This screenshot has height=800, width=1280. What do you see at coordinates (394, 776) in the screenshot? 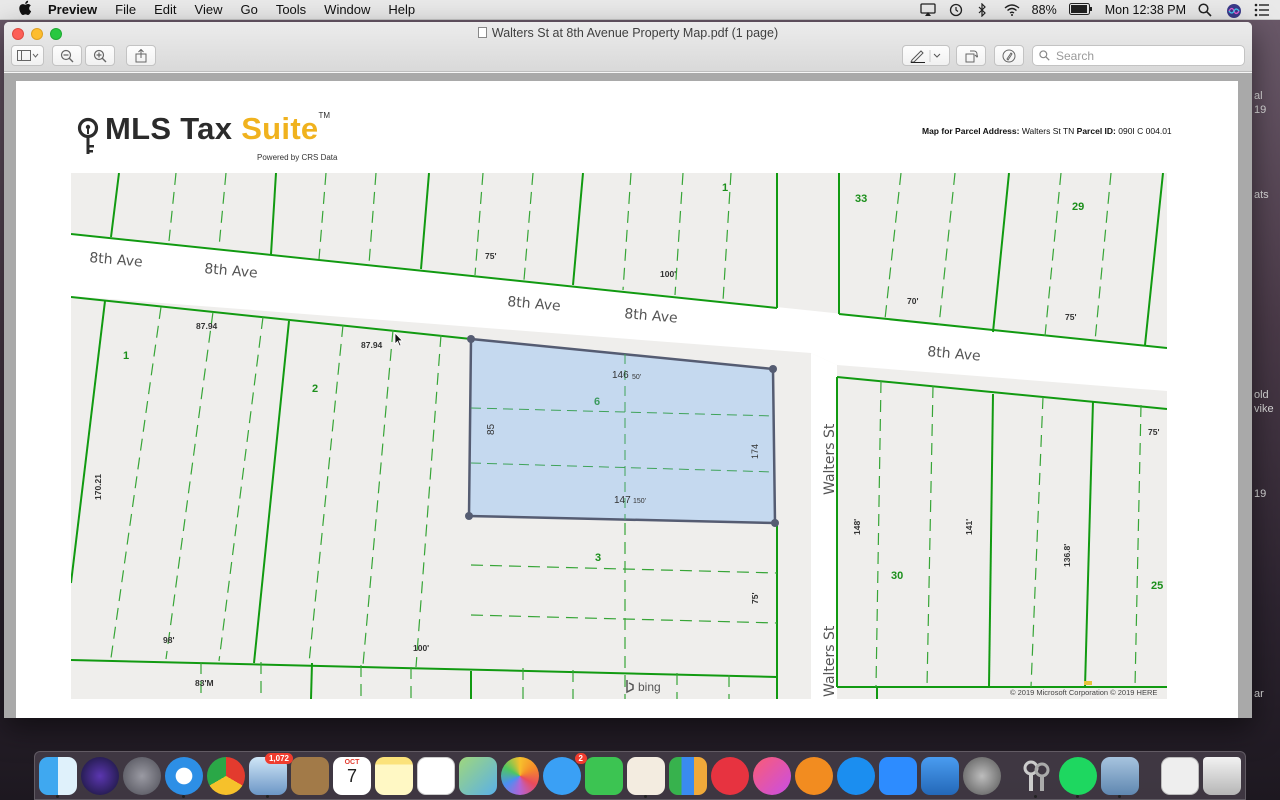
I see `notes-icon` at bounding box center [394, 776].